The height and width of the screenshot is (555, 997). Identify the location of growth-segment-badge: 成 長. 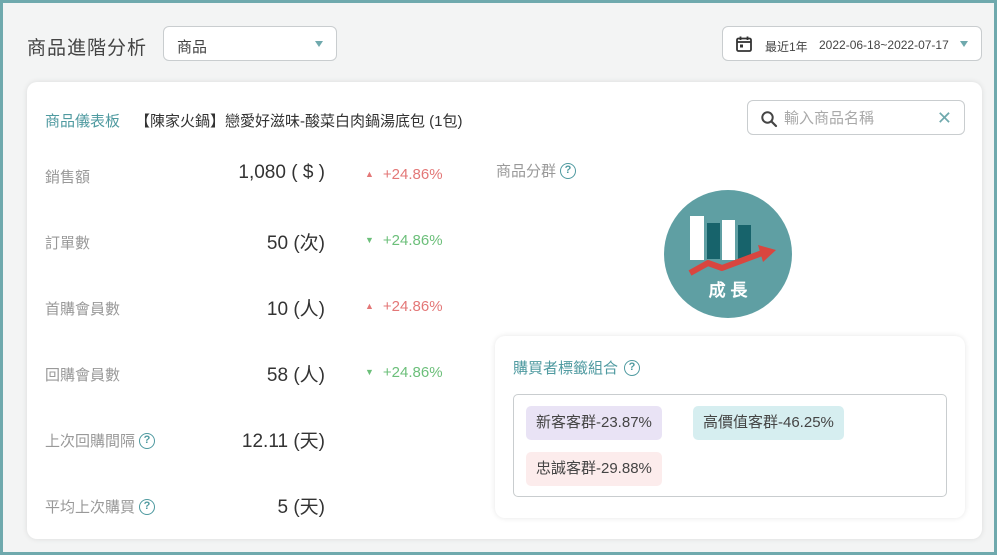
(728, 254).